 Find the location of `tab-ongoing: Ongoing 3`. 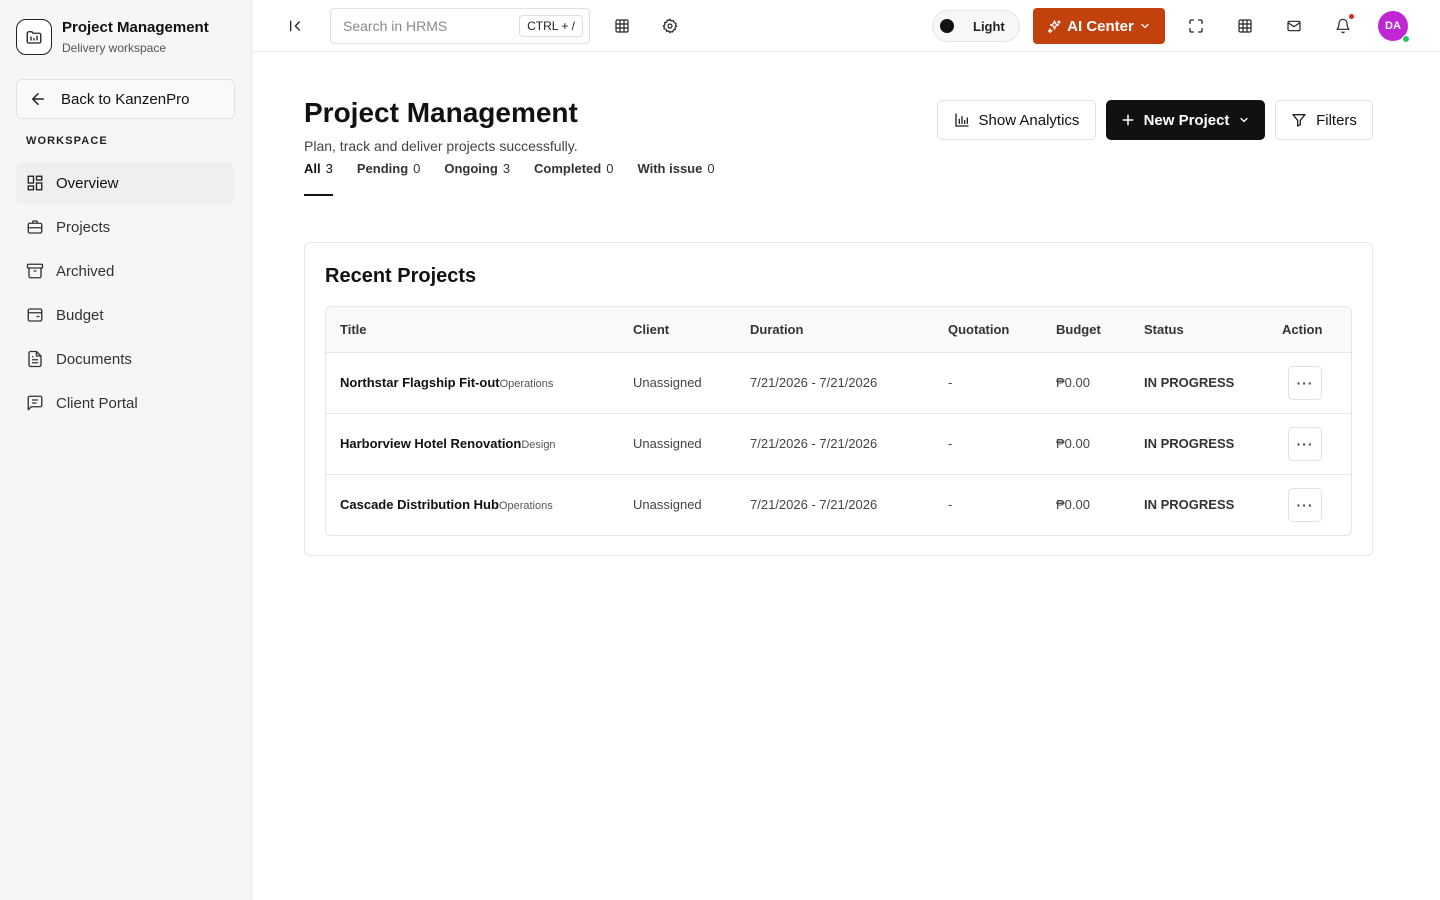

tab-ongoing: Ongoing 3 is located at coordinates (477, 178).